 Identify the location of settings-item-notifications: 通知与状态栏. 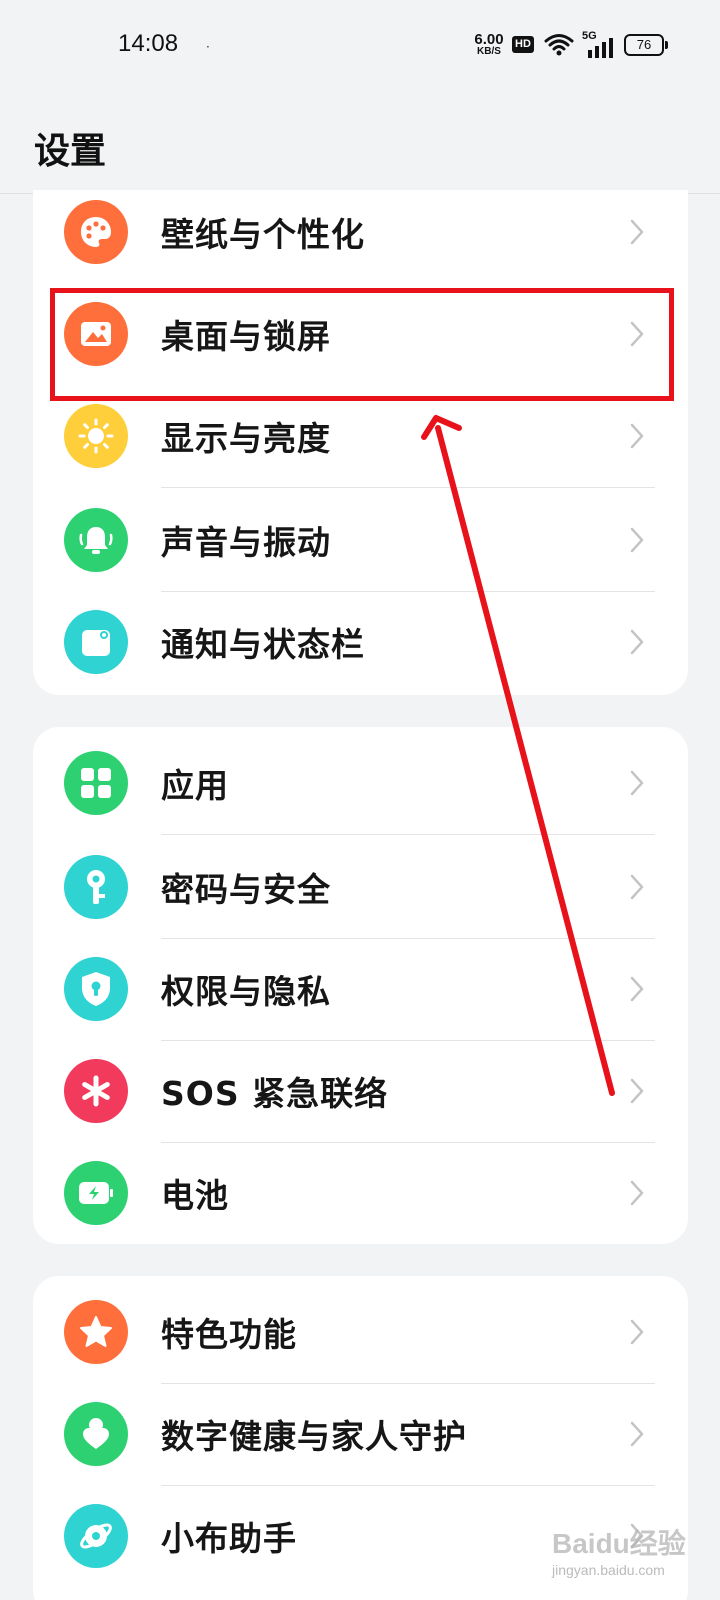
(360, 642).